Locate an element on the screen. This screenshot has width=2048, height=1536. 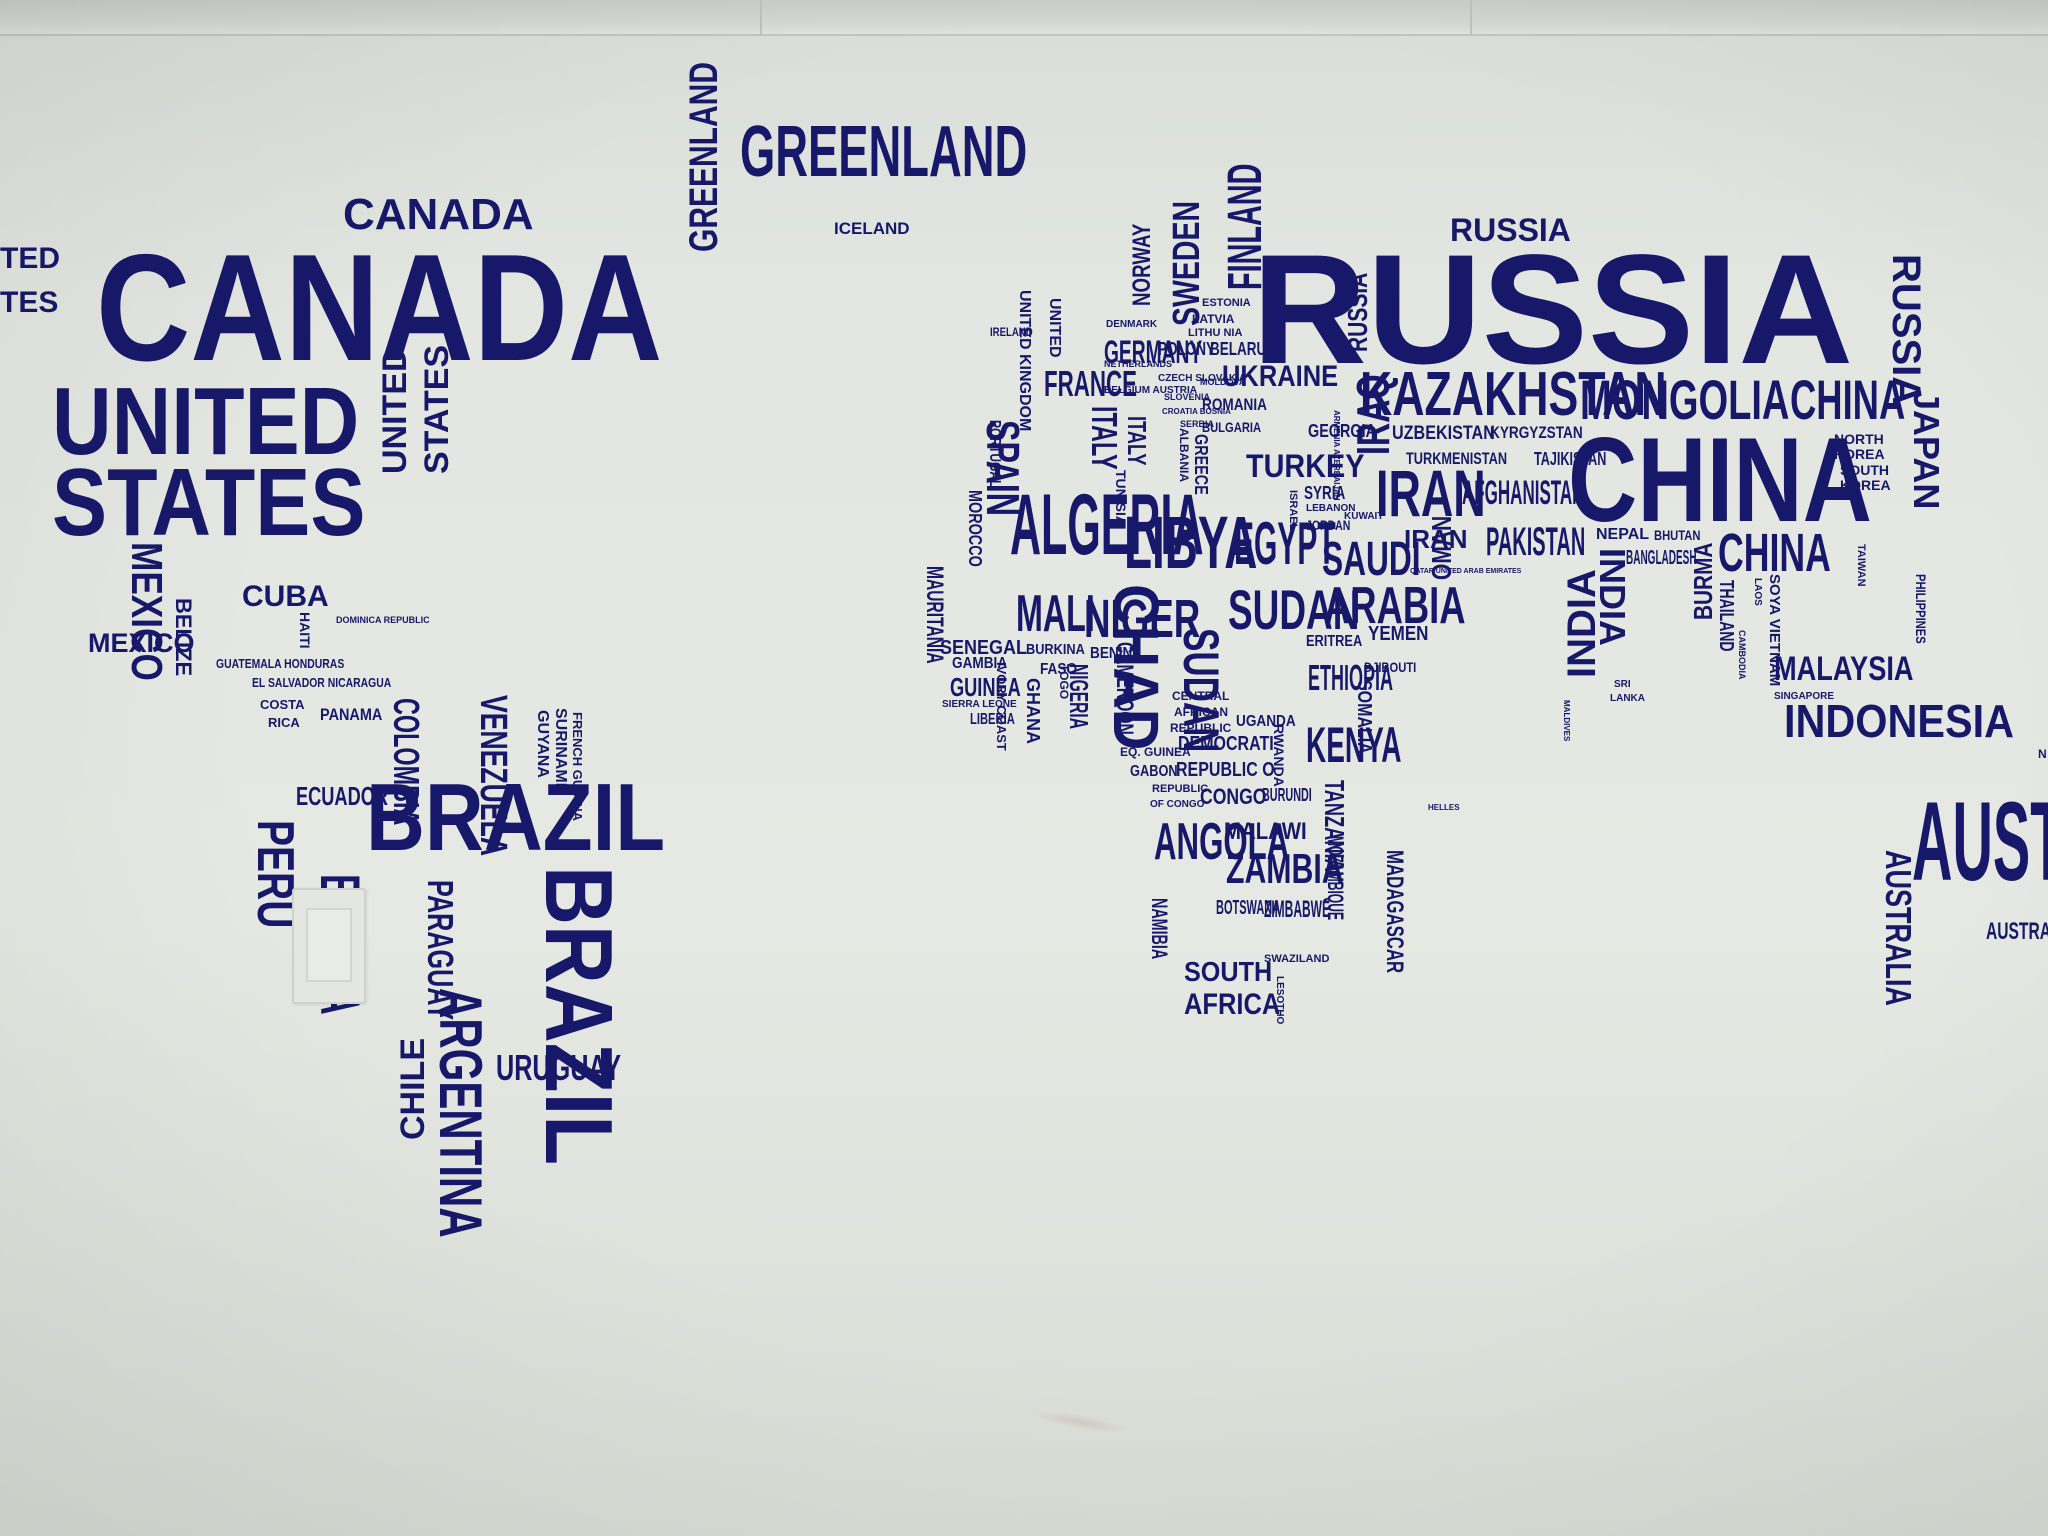
map-word-maldives: MALDIVES is located at coordinates (1566, 721).